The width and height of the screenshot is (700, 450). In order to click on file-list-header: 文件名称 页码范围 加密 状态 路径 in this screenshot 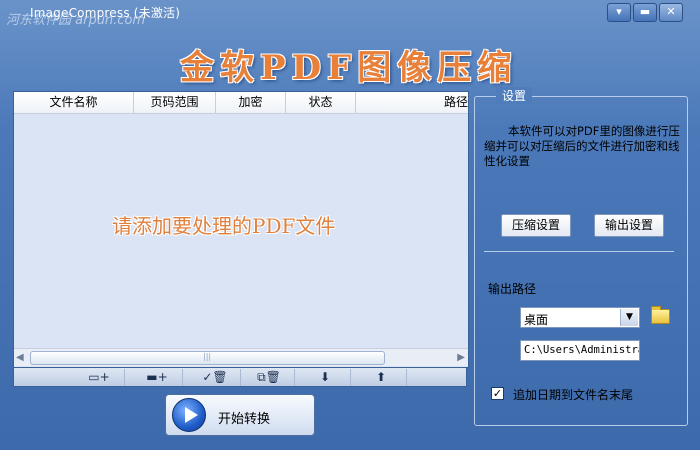, I will do `click(241, 103)`.